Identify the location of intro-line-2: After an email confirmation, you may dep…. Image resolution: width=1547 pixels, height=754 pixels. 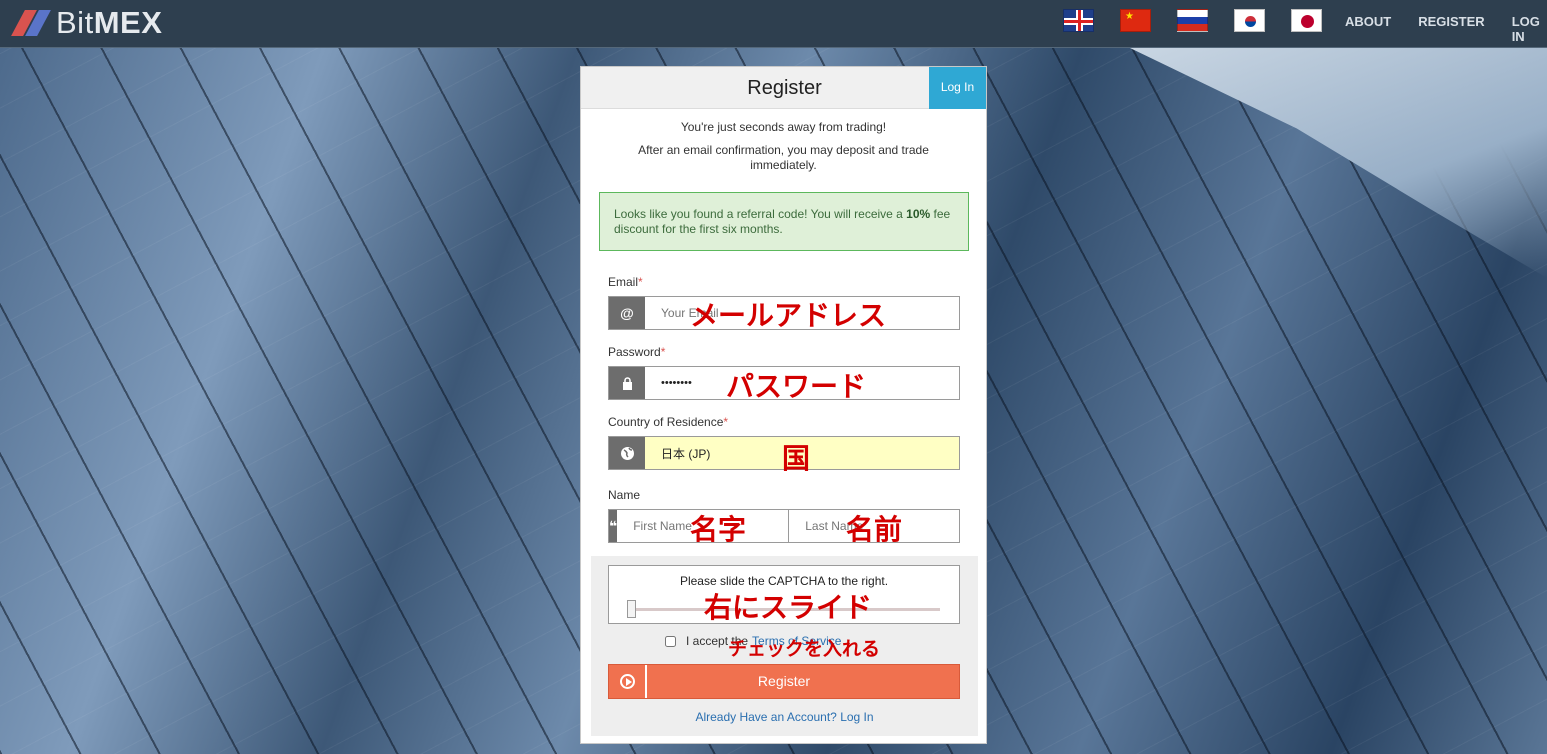
(783, 157).